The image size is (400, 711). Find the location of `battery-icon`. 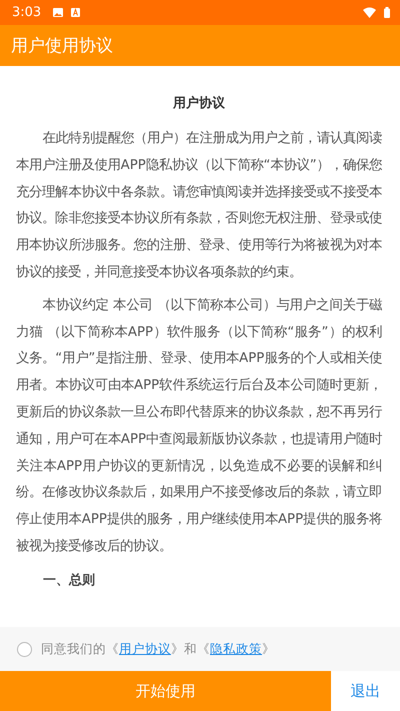

battery-icon is located at coordinates (387, 12).